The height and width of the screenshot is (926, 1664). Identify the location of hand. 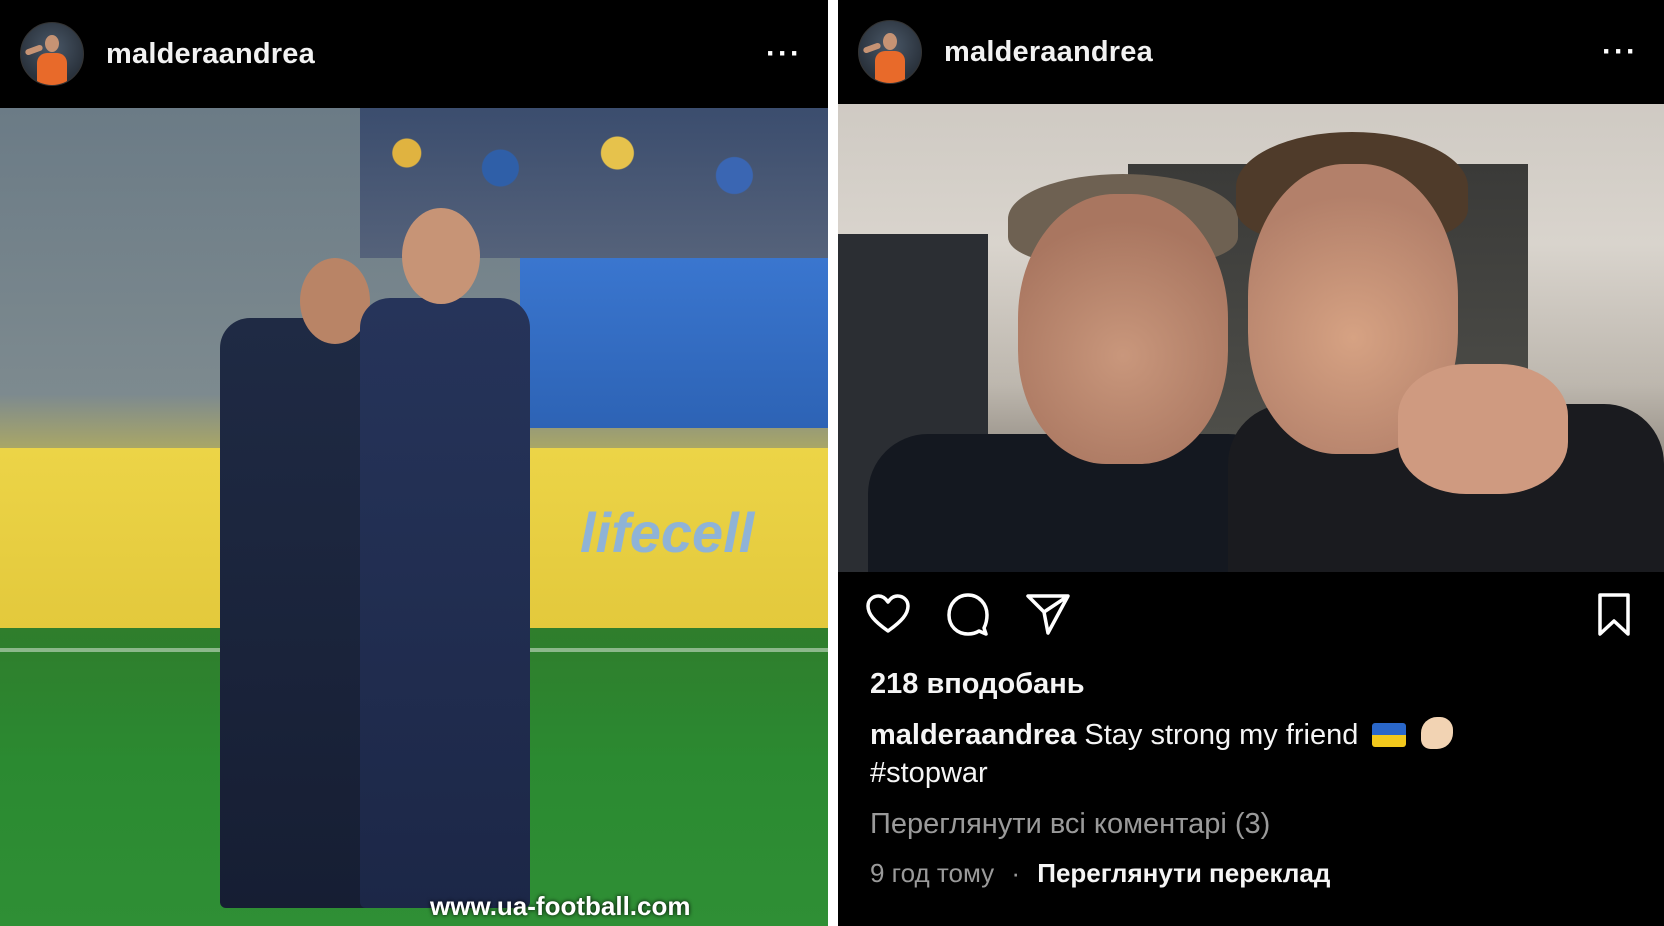
(1483, 429).